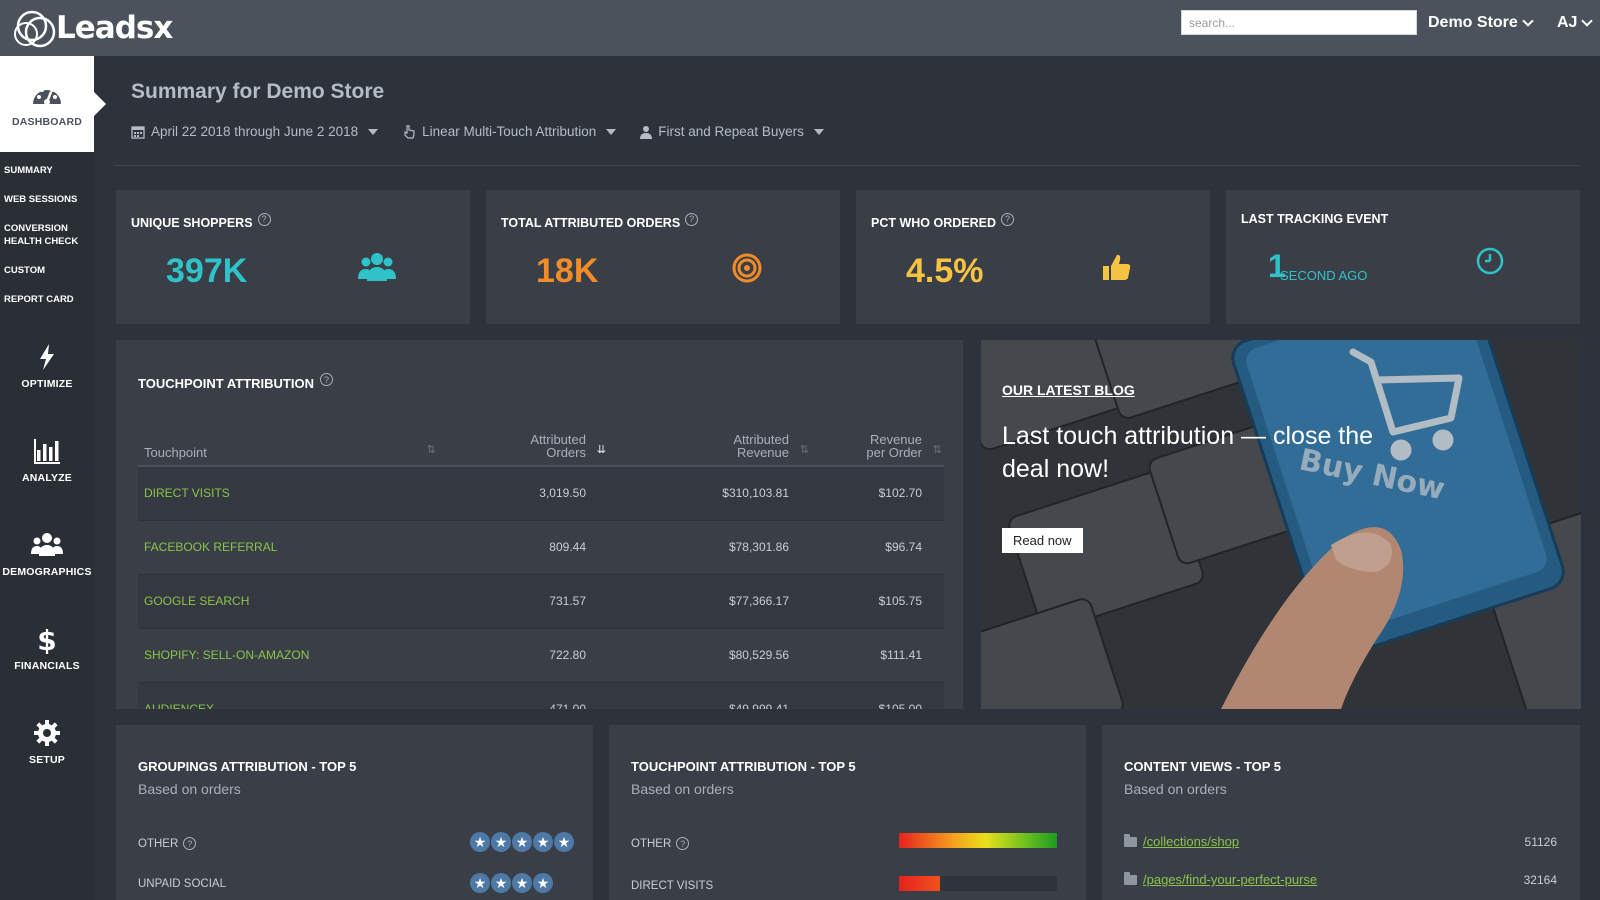 The height and width of the screenshot is (900, 1600). I want to click on kpi-title-wrap: UNIQUE SHOPPERS ?, so click(201, 221).